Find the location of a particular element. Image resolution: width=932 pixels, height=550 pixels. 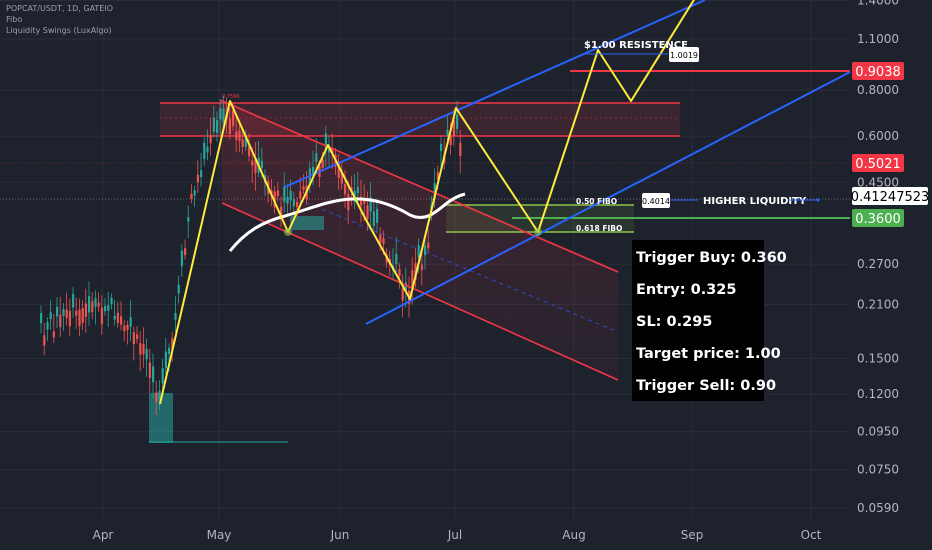

x-tick-label: Jul is located at coordinates (454, 535).